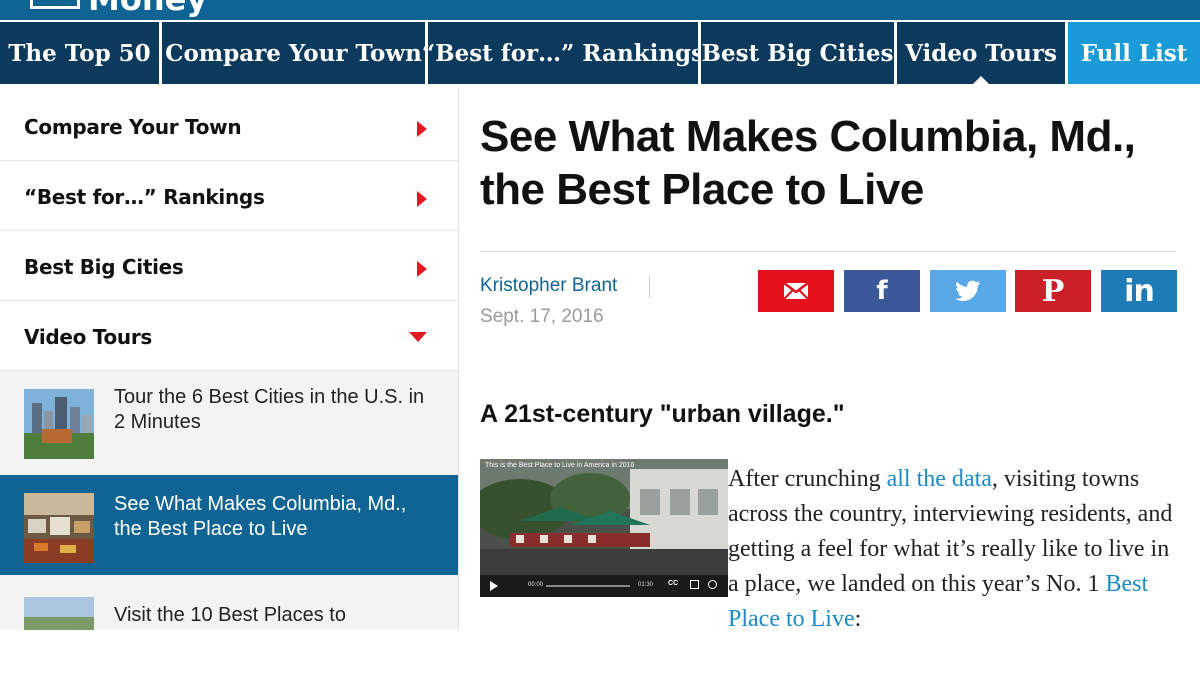 The width and height of the screenshot is (1200, 689). I want to click on share-linkedin-button: in, so click(1139, 291).